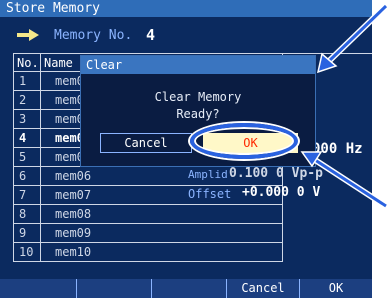  What do you see at coordinates (210, 194) in the screenshot?
I see `offset-label: Offset` at bounding box center [210, 194].